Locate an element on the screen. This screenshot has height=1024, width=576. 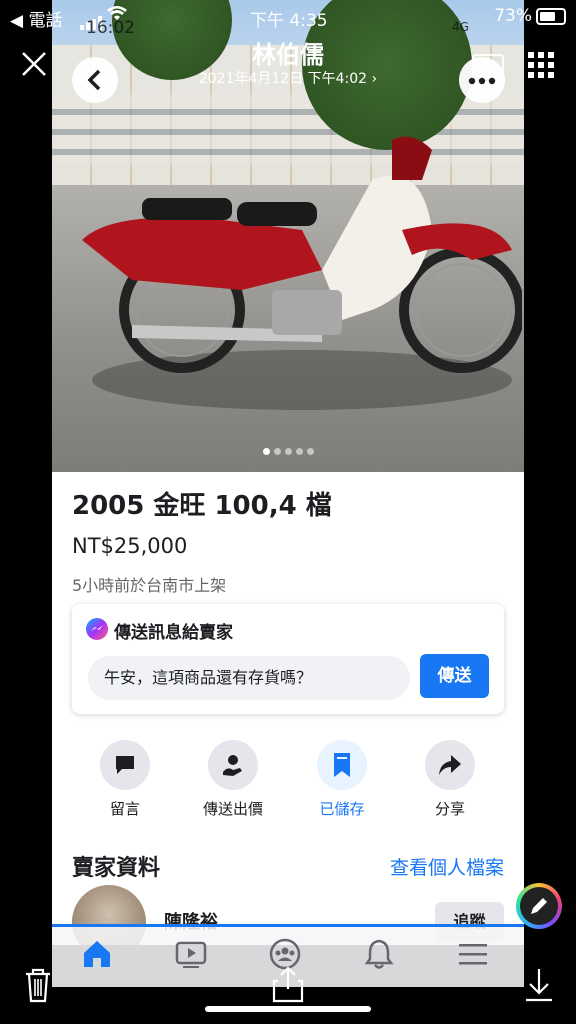
status-time: 下午 4:35 is located at coordinates (289, 21).